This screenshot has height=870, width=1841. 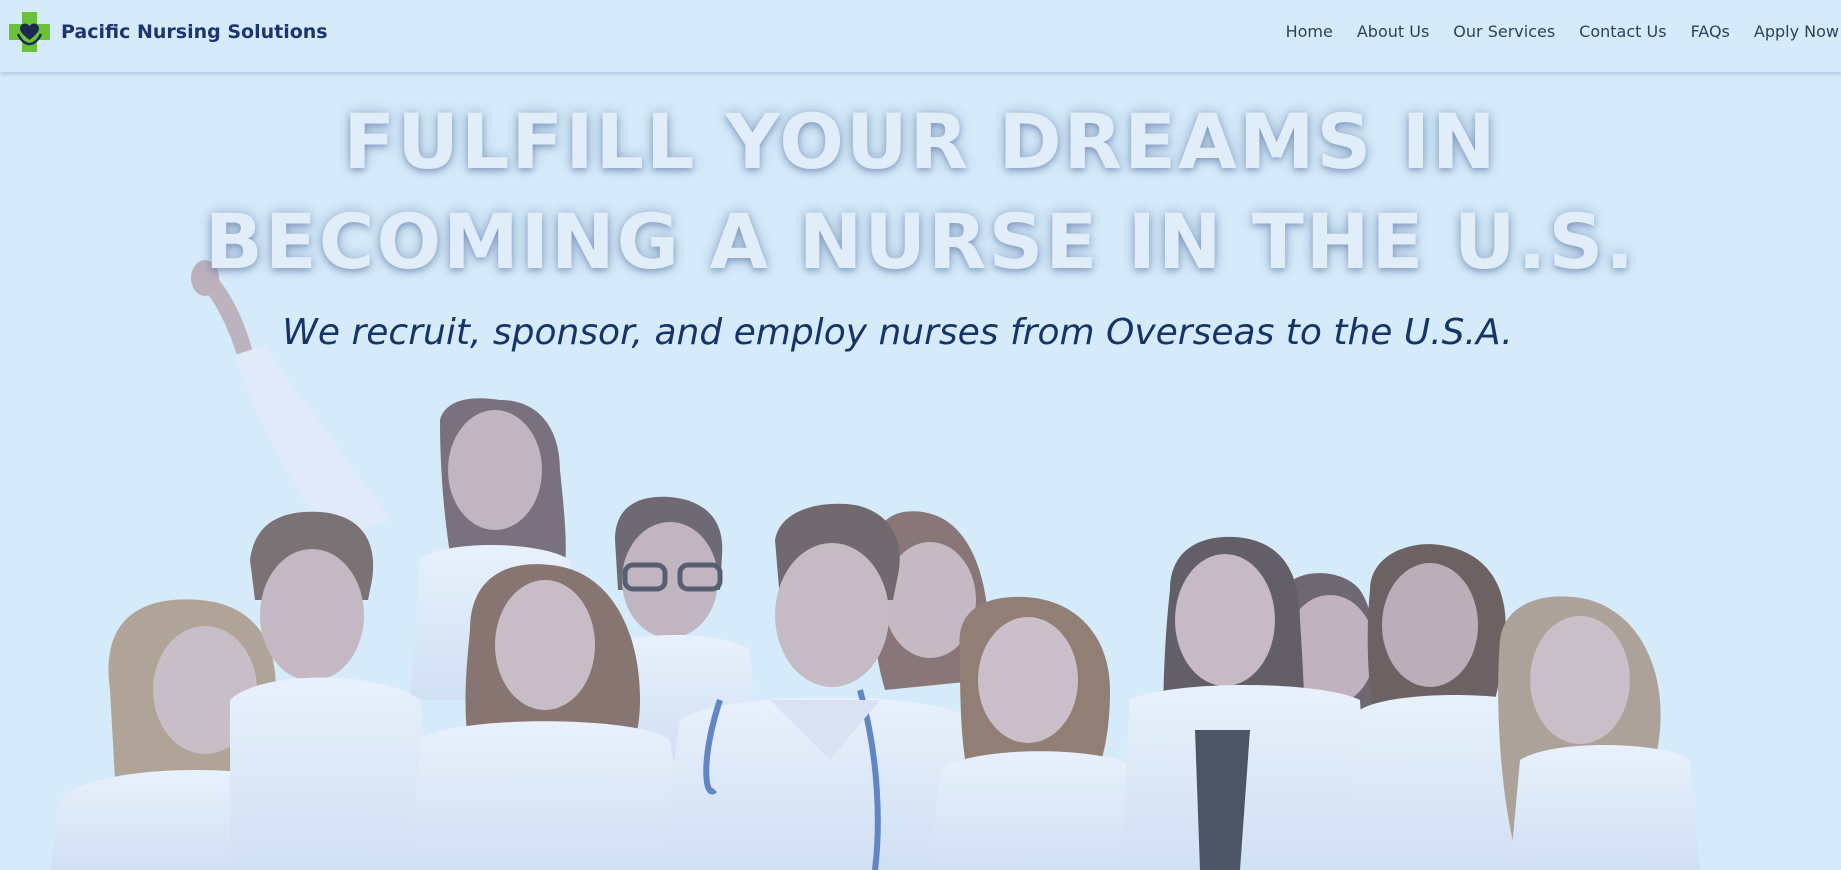 What do you see at coordinates (1710, 32) in the screenshot?
I see `nav-faqs: FAQs` at bounding box center [1710, 32].